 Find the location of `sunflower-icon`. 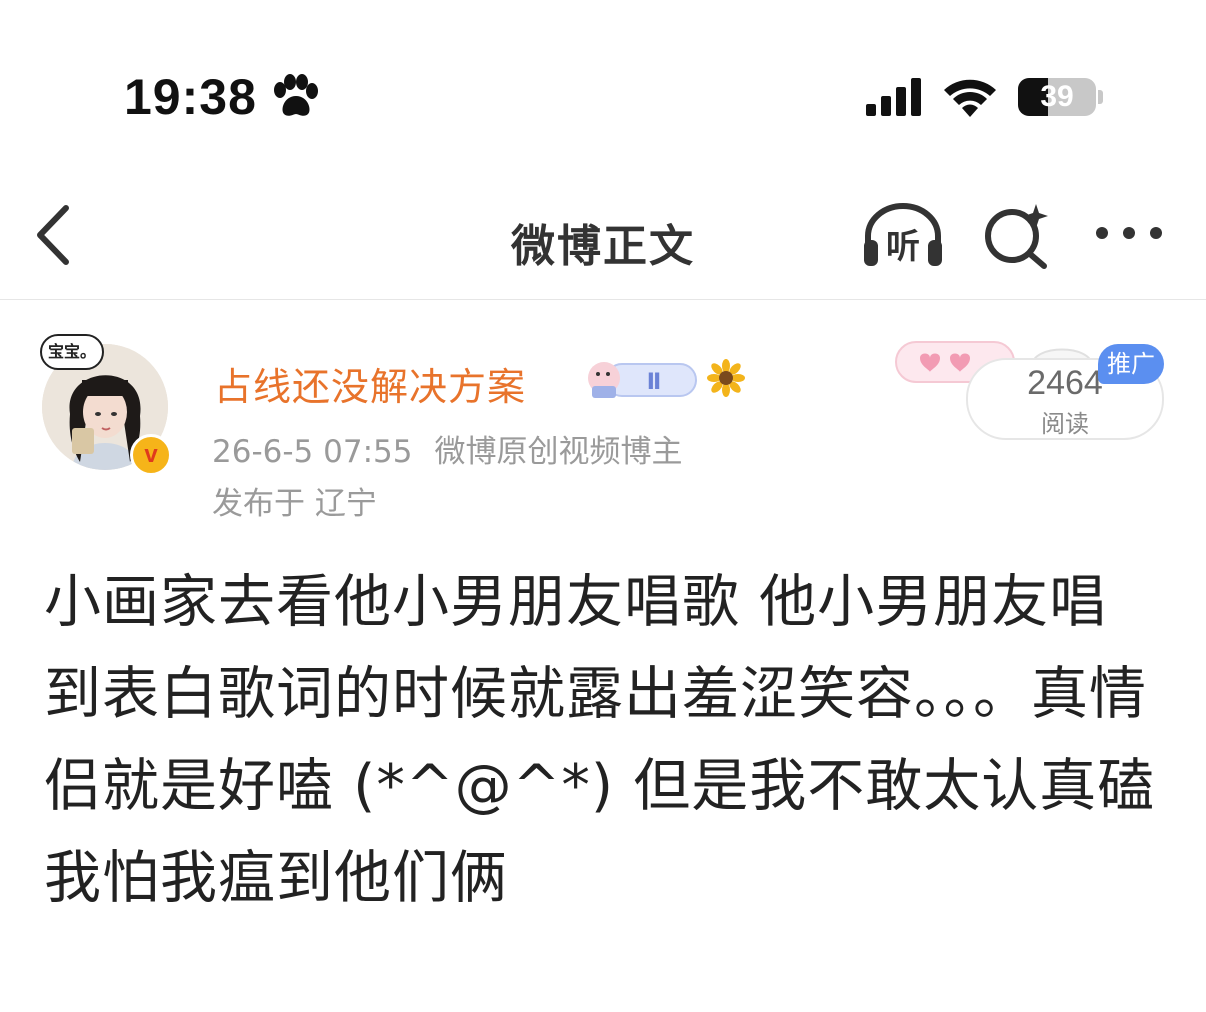

sunflower-icon is located at coordinates (726, 378).